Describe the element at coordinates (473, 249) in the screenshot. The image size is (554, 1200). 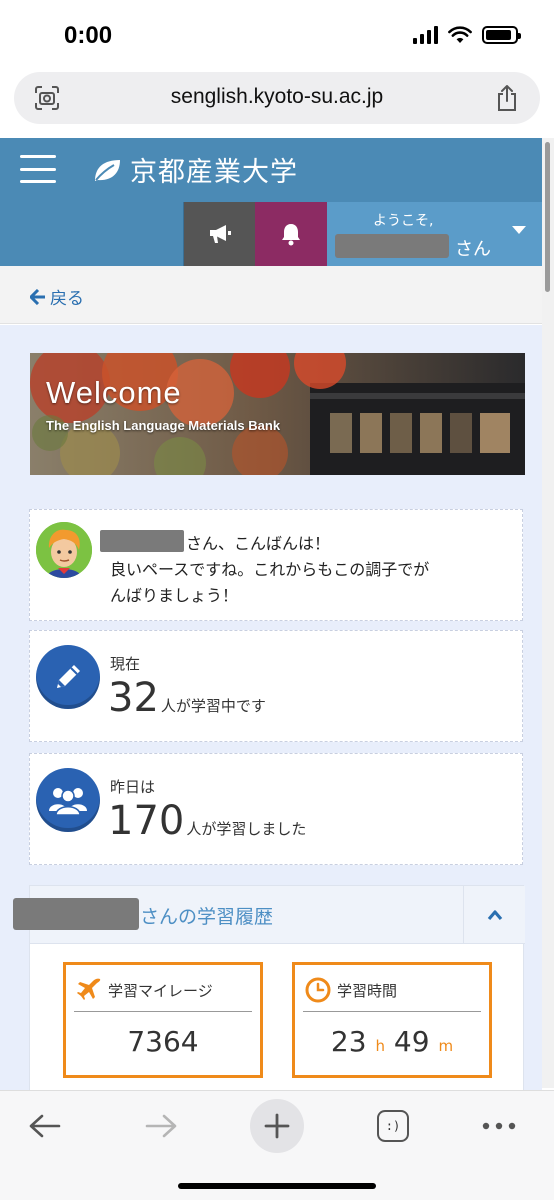
I see `user-suffix: さん` at that location.